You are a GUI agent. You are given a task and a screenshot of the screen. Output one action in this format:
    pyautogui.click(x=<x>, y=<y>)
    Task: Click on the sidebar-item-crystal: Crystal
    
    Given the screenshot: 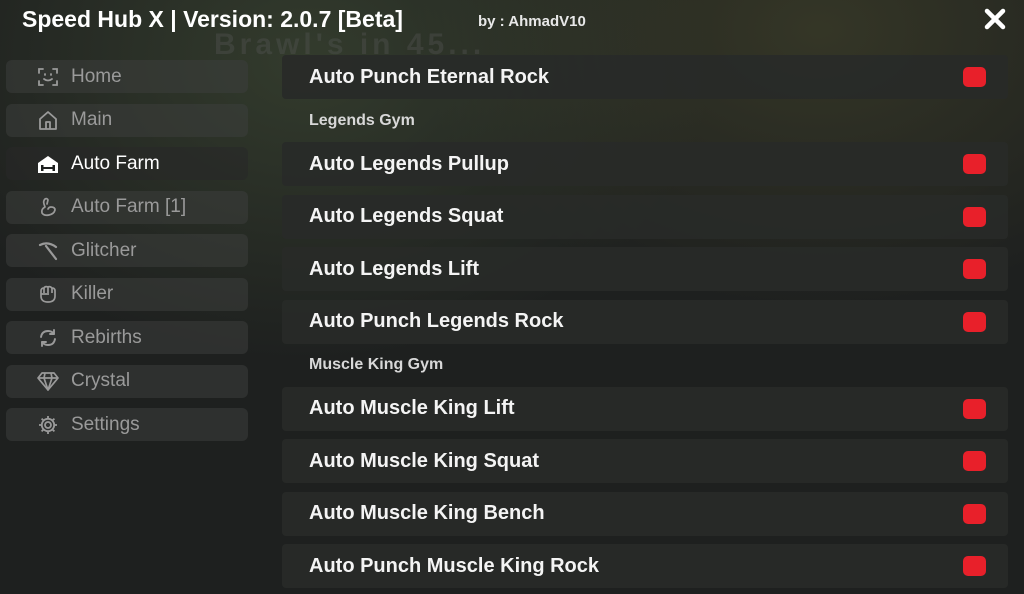 What is the action you would take?
    pyautogui.click(x=127, y=381)
    